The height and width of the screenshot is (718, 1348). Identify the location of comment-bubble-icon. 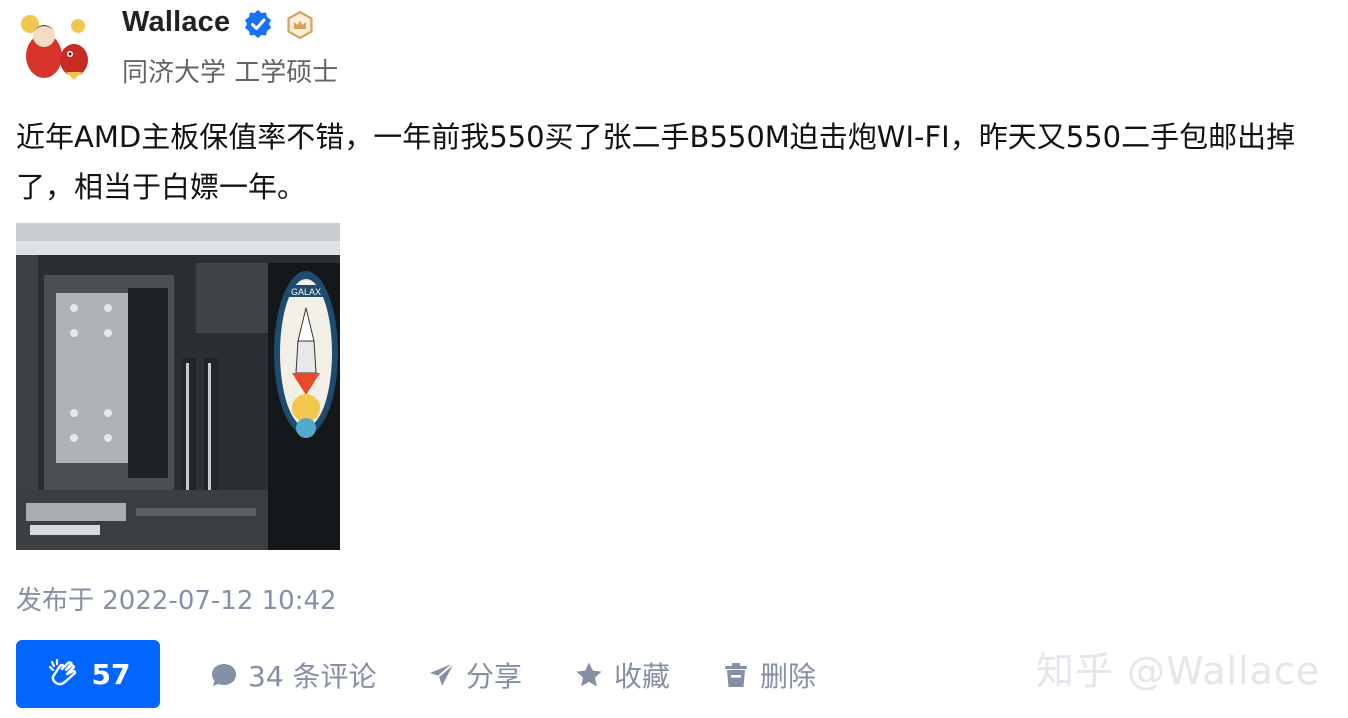
(224, 675).